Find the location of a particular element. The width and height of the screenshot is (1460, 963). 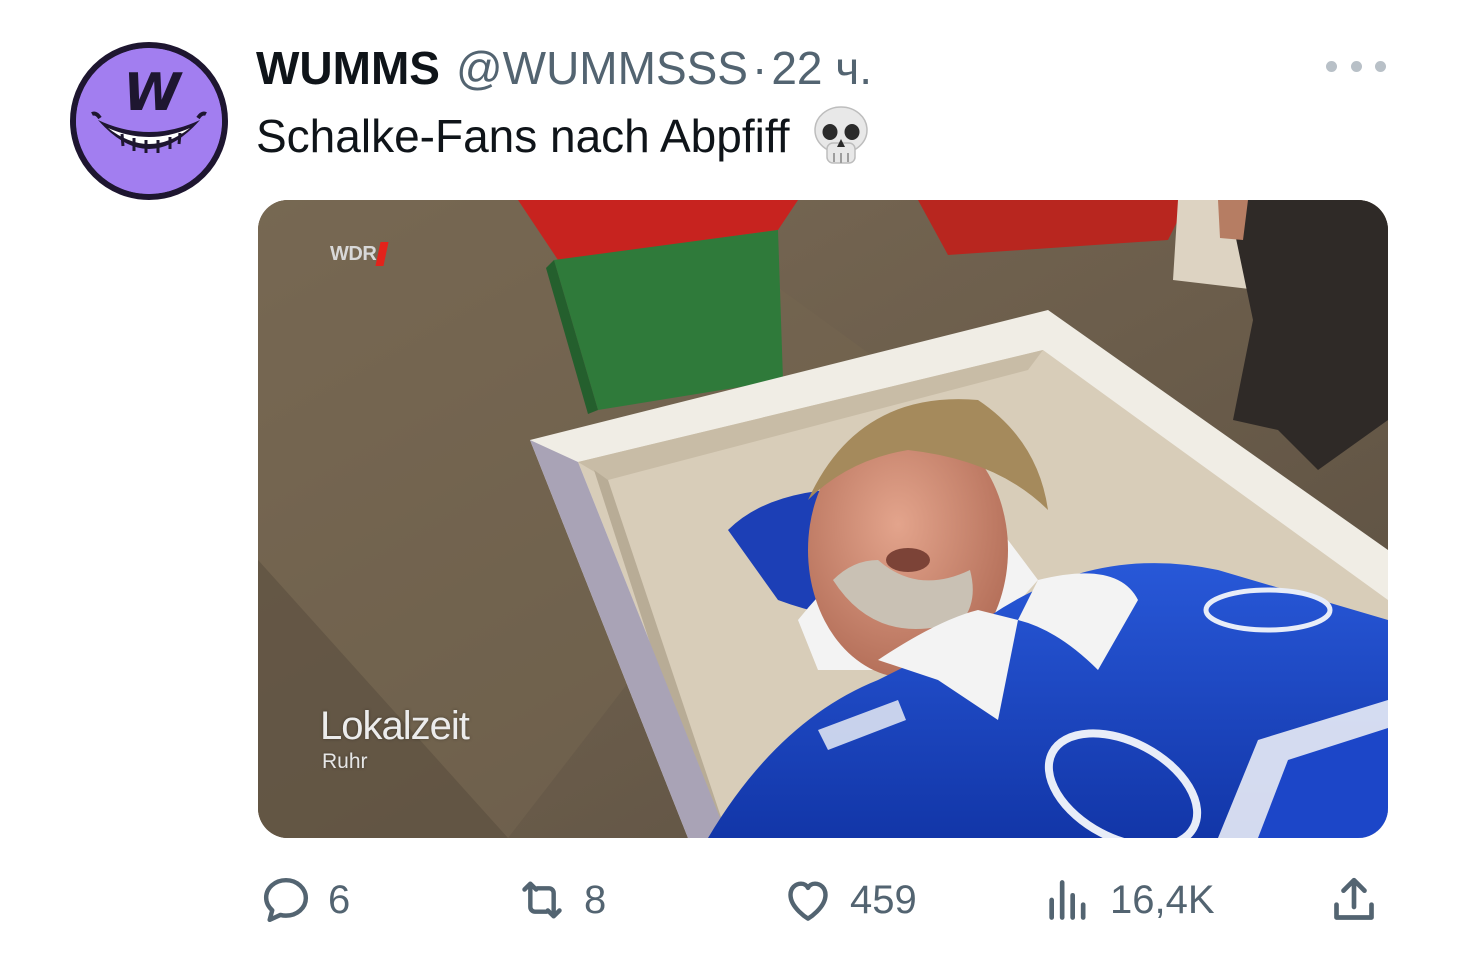

action-bar: 6 8 459 16,4K is located at coordinates (730, 900).